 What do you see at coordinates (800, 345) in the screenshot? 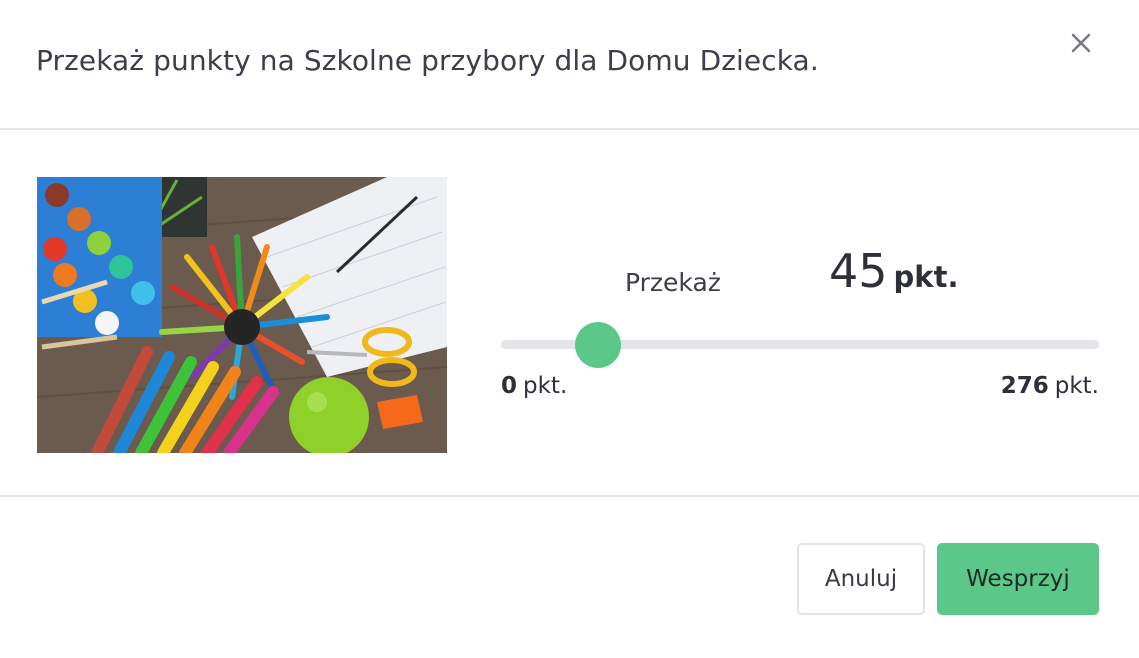
I see `points-slider` at bounding box center [800, 345].